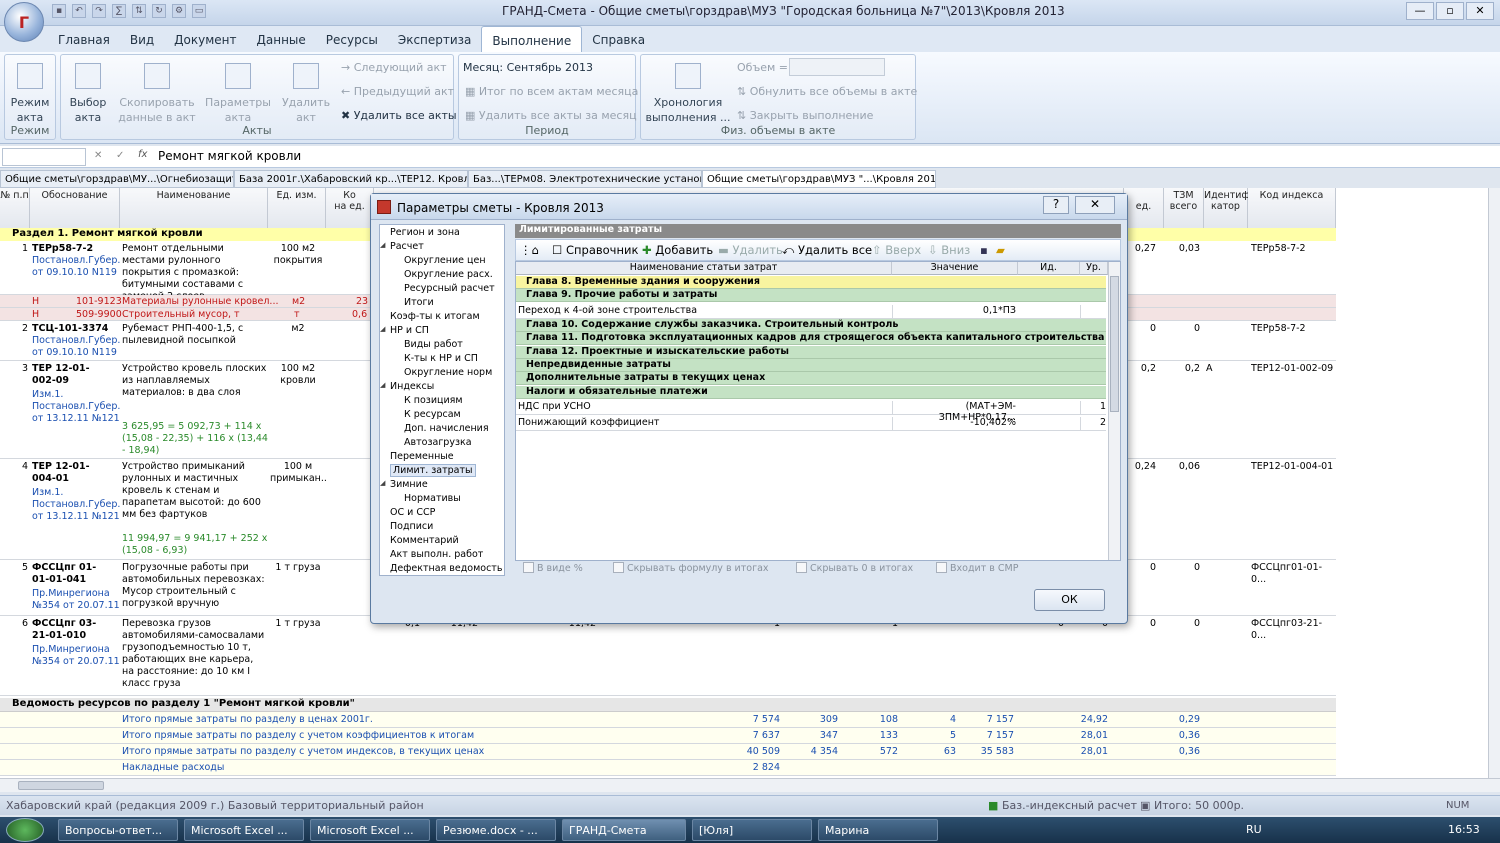 Image resolution: width=1500 pixels, height=843 pixels. Describe the element at coordinates (445, 260) in the screenshot. I see `tree-item: Округление цен` at that location.